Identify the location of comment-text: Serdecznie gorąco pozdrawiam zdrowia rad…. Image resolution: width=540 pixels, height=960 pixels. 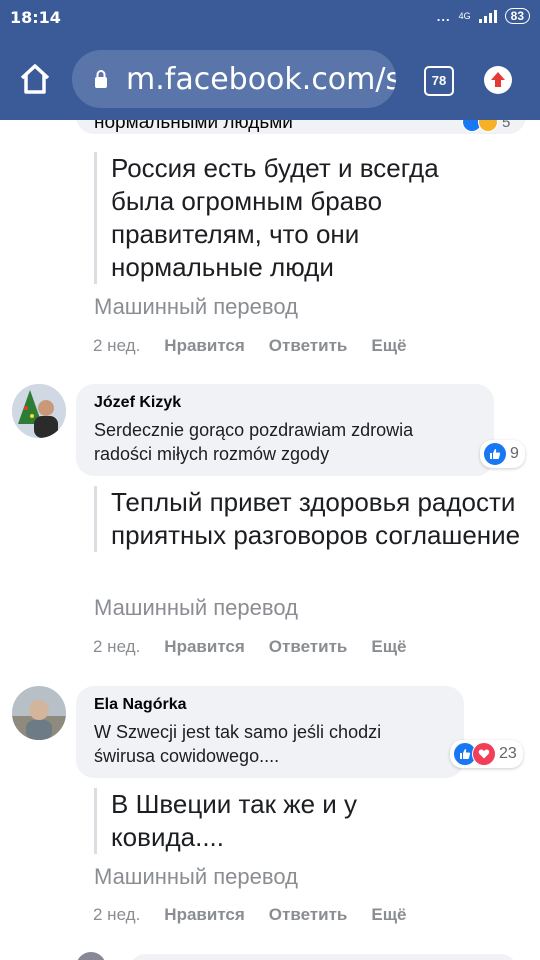
(254, 442).